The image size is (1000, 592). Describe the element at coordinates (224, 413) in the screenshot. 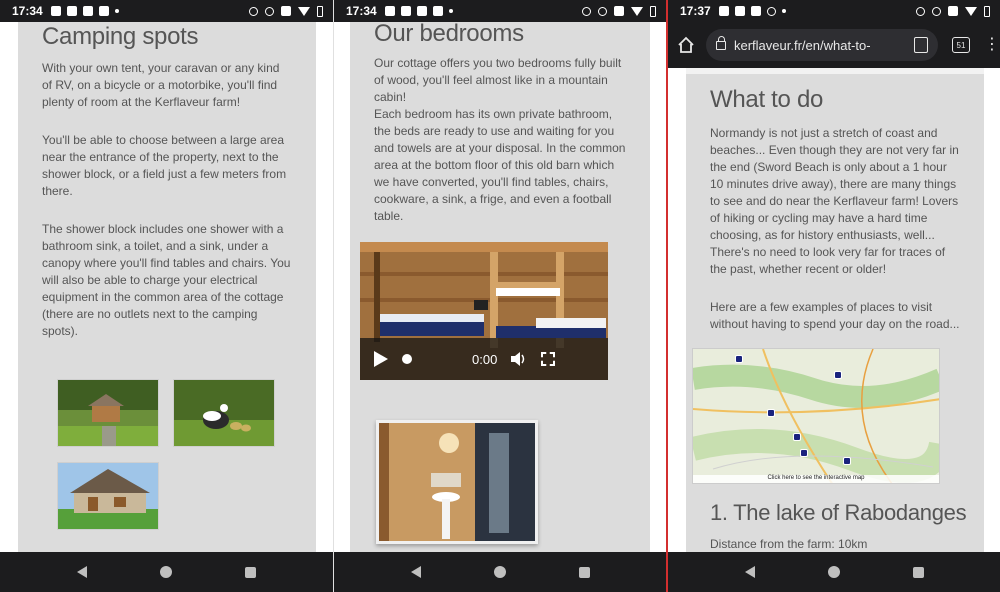

I see `photo-thumbnail-ducks` at that location.